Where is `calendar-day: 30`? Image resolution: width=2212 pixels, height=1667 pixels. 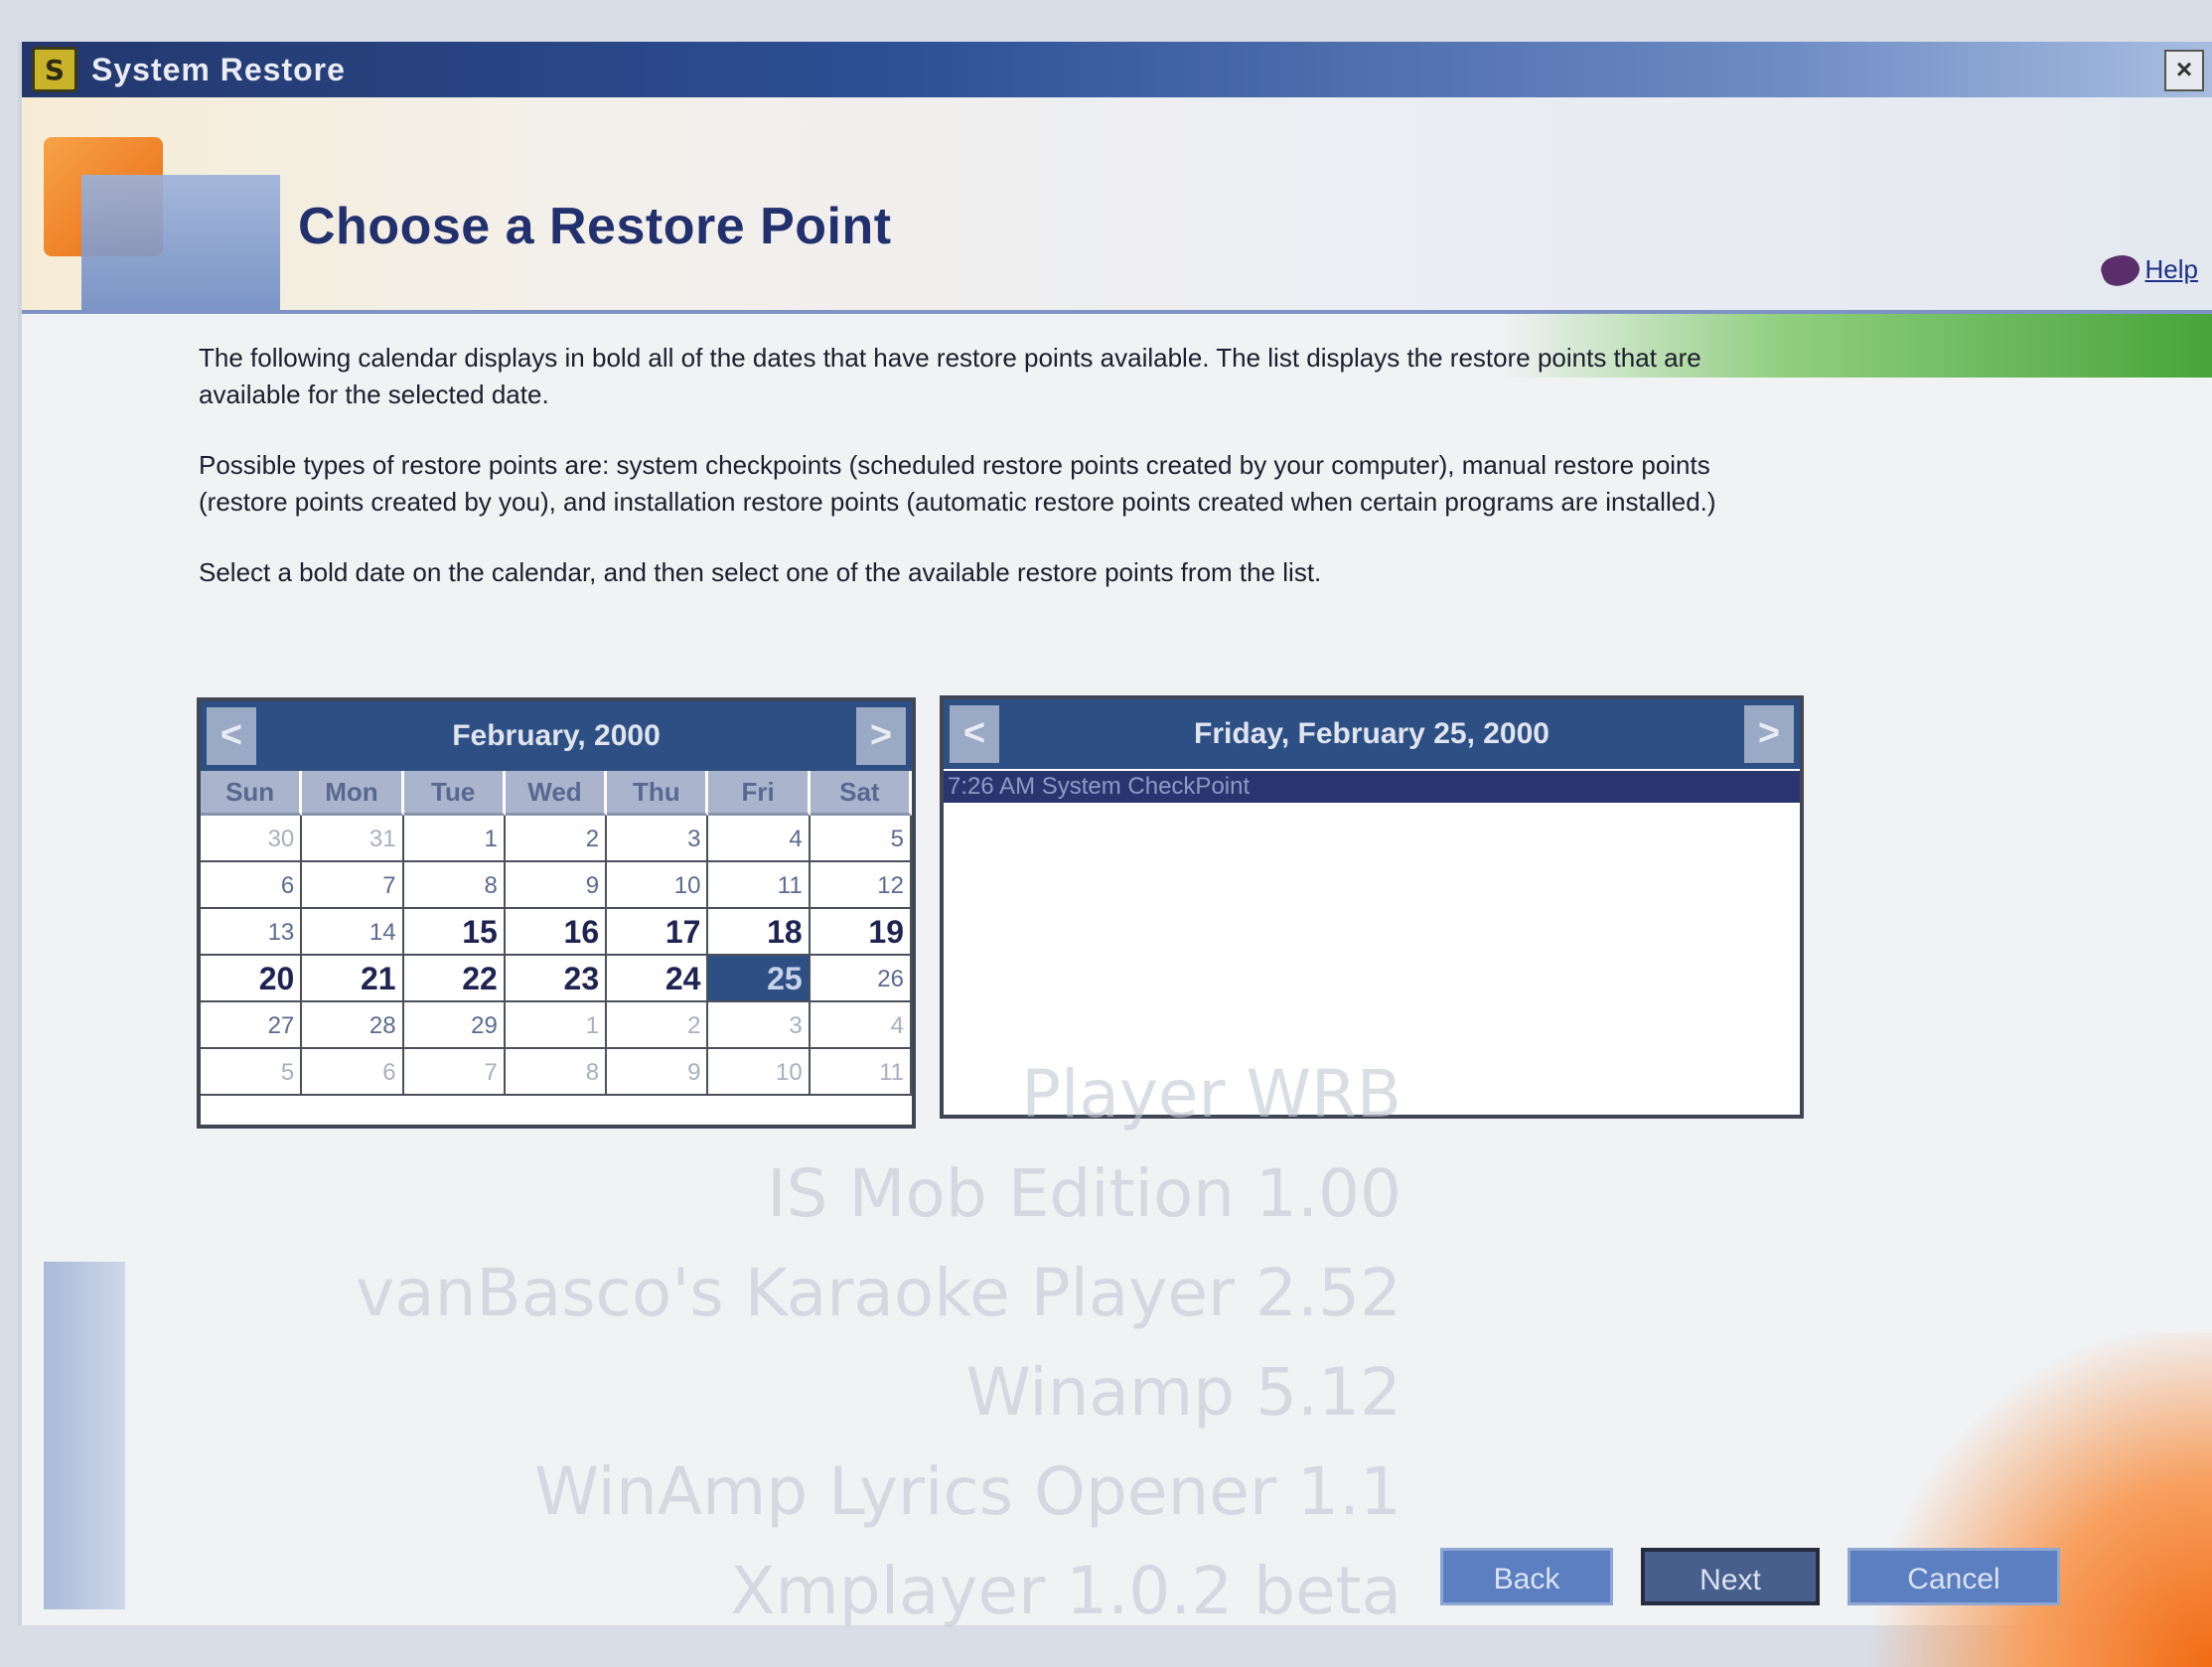
calendar-day: 30 is located at coordinates (252, 839).